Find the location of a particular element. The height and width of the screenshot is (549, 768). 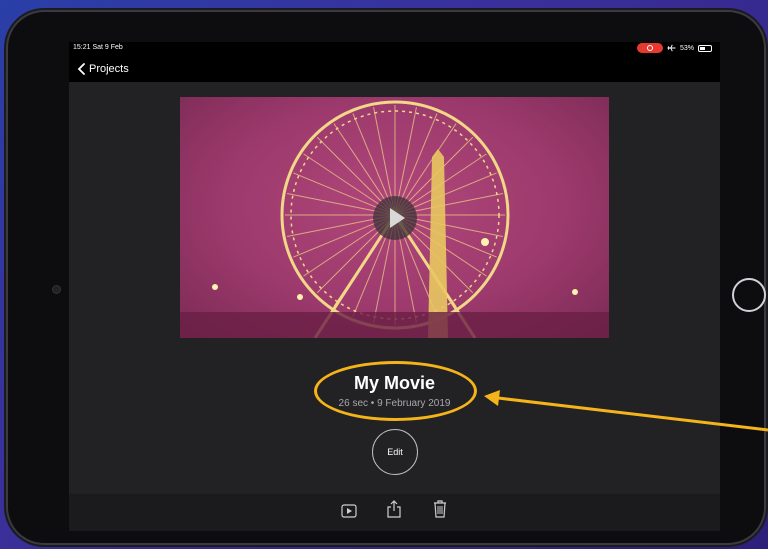

bottom-toolbar is located at coordinates (394, 512).